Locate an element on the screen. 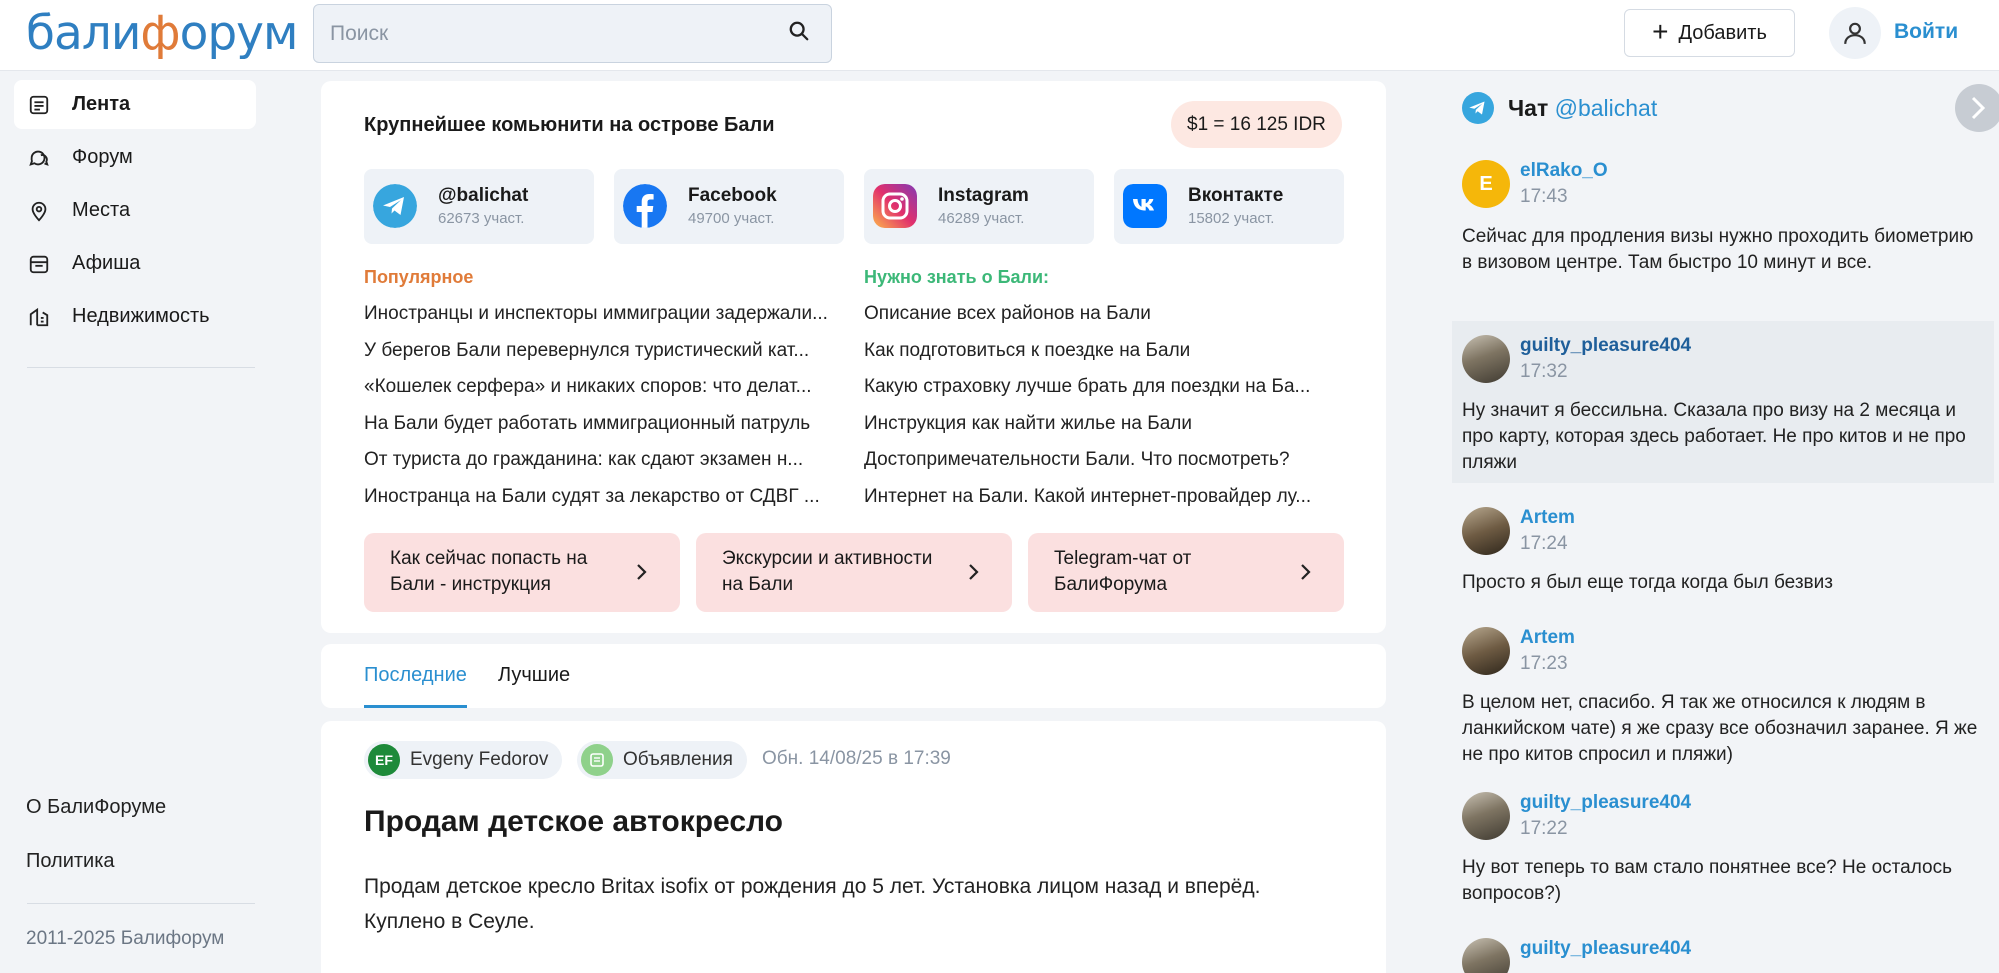  sidebar-nav: Лента Форум Места Афиша Недвижимость is located at coordinates (135, 212).